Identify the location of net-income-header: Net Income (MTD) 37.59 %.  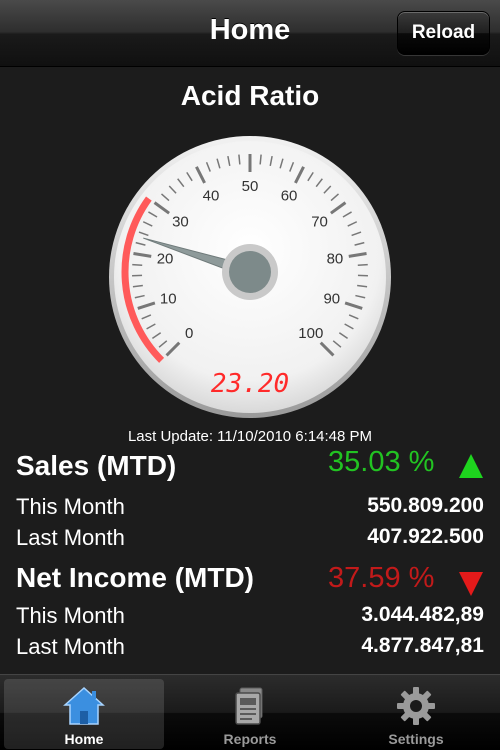
(250, 582).